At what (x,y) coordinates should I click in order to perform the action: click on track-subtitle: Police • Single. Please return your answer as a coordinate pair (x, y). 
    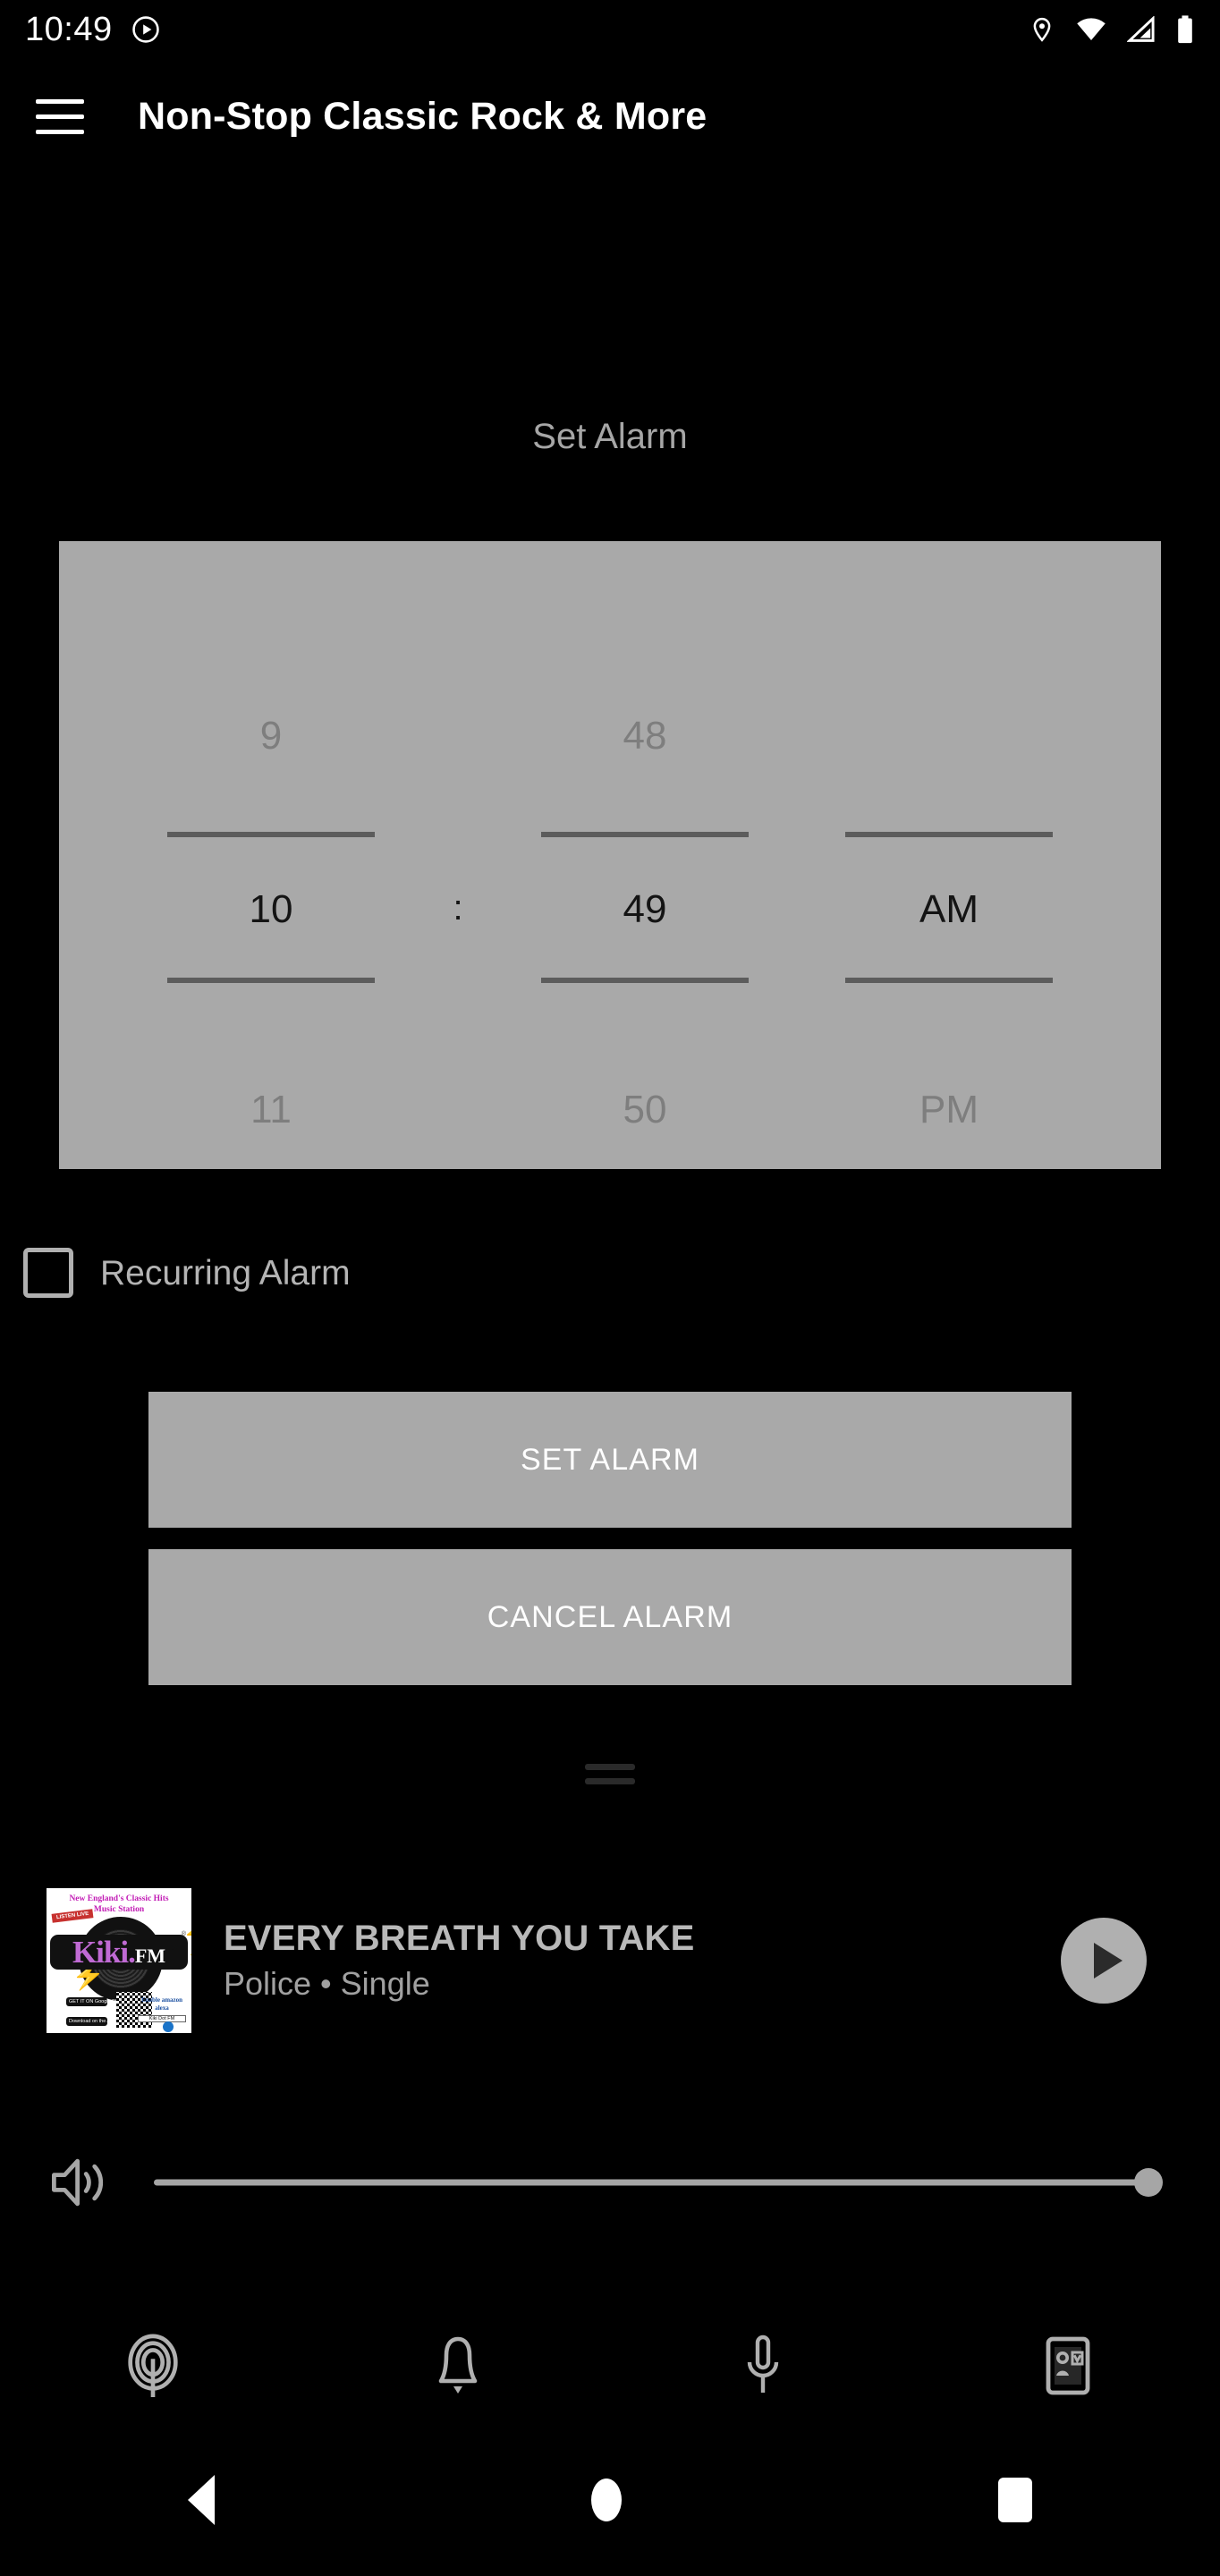
    Looking at the image, I should click on (327, 1984).